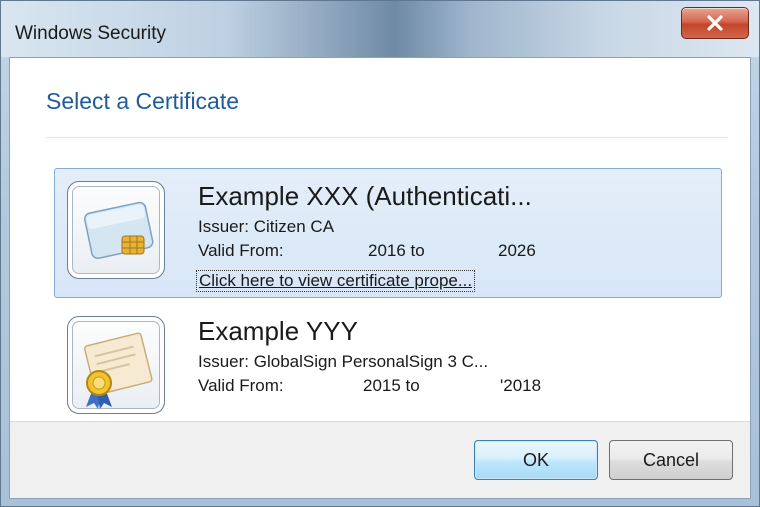  What do you see at coordinates (671, 460) in the screenshot?
I see `cancel-button: Cancel` at bounding box center [671, 460].